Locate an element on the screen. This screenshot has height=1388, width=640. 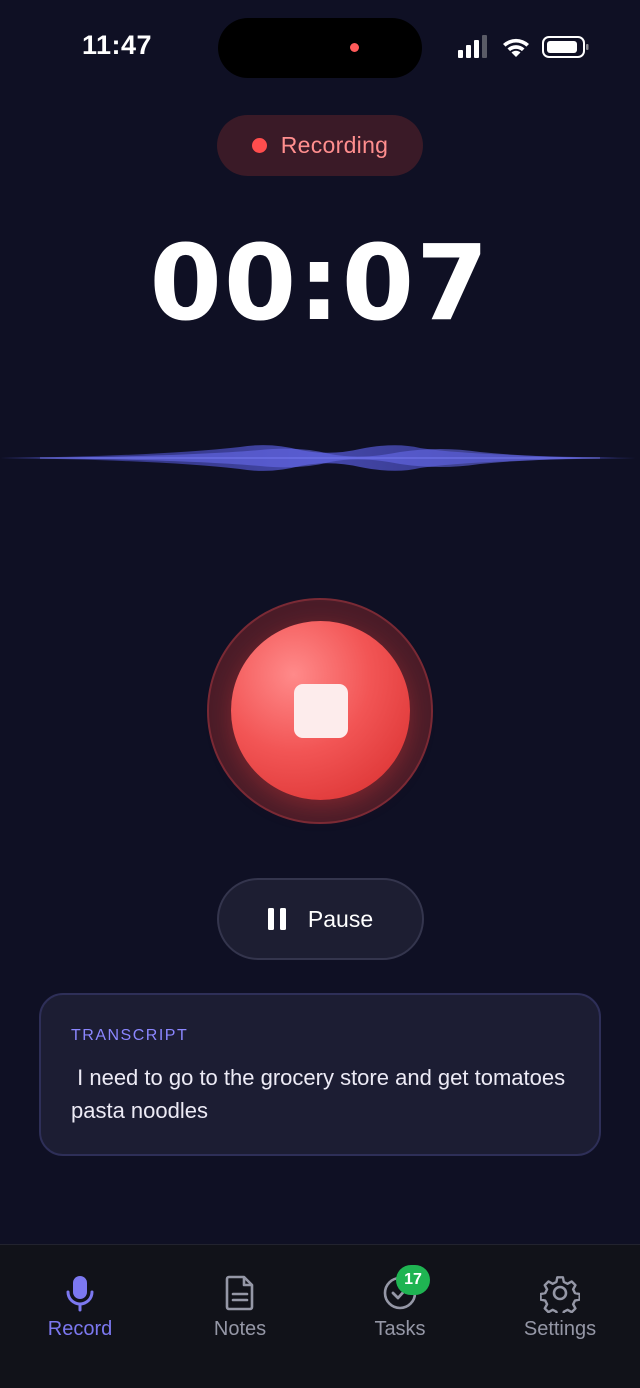
nav-item-tasks: Tasks is located at coordinates (400, 1300).